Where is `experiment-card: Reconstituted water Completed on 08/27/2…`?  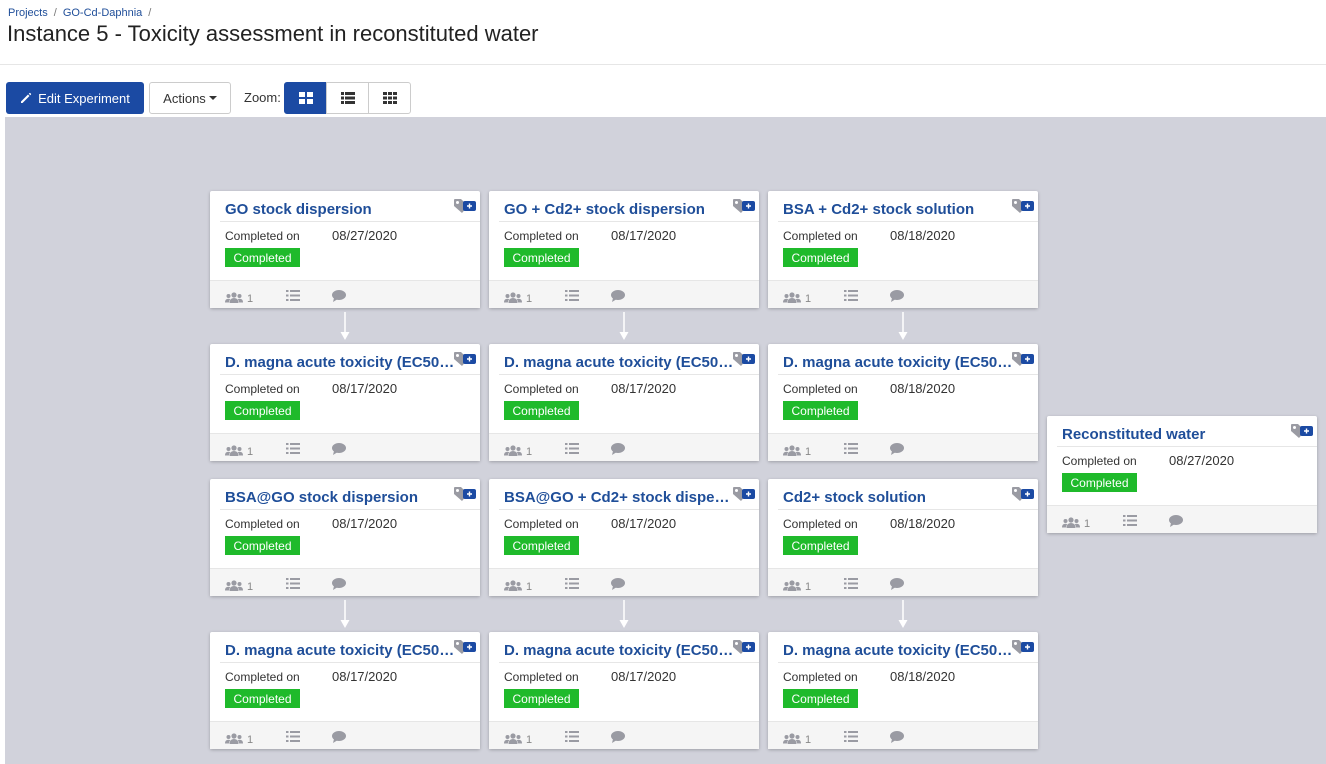 experiment-card: Reconstituted water Completed on 08/27/2… is located at coordinates (1182, 474).